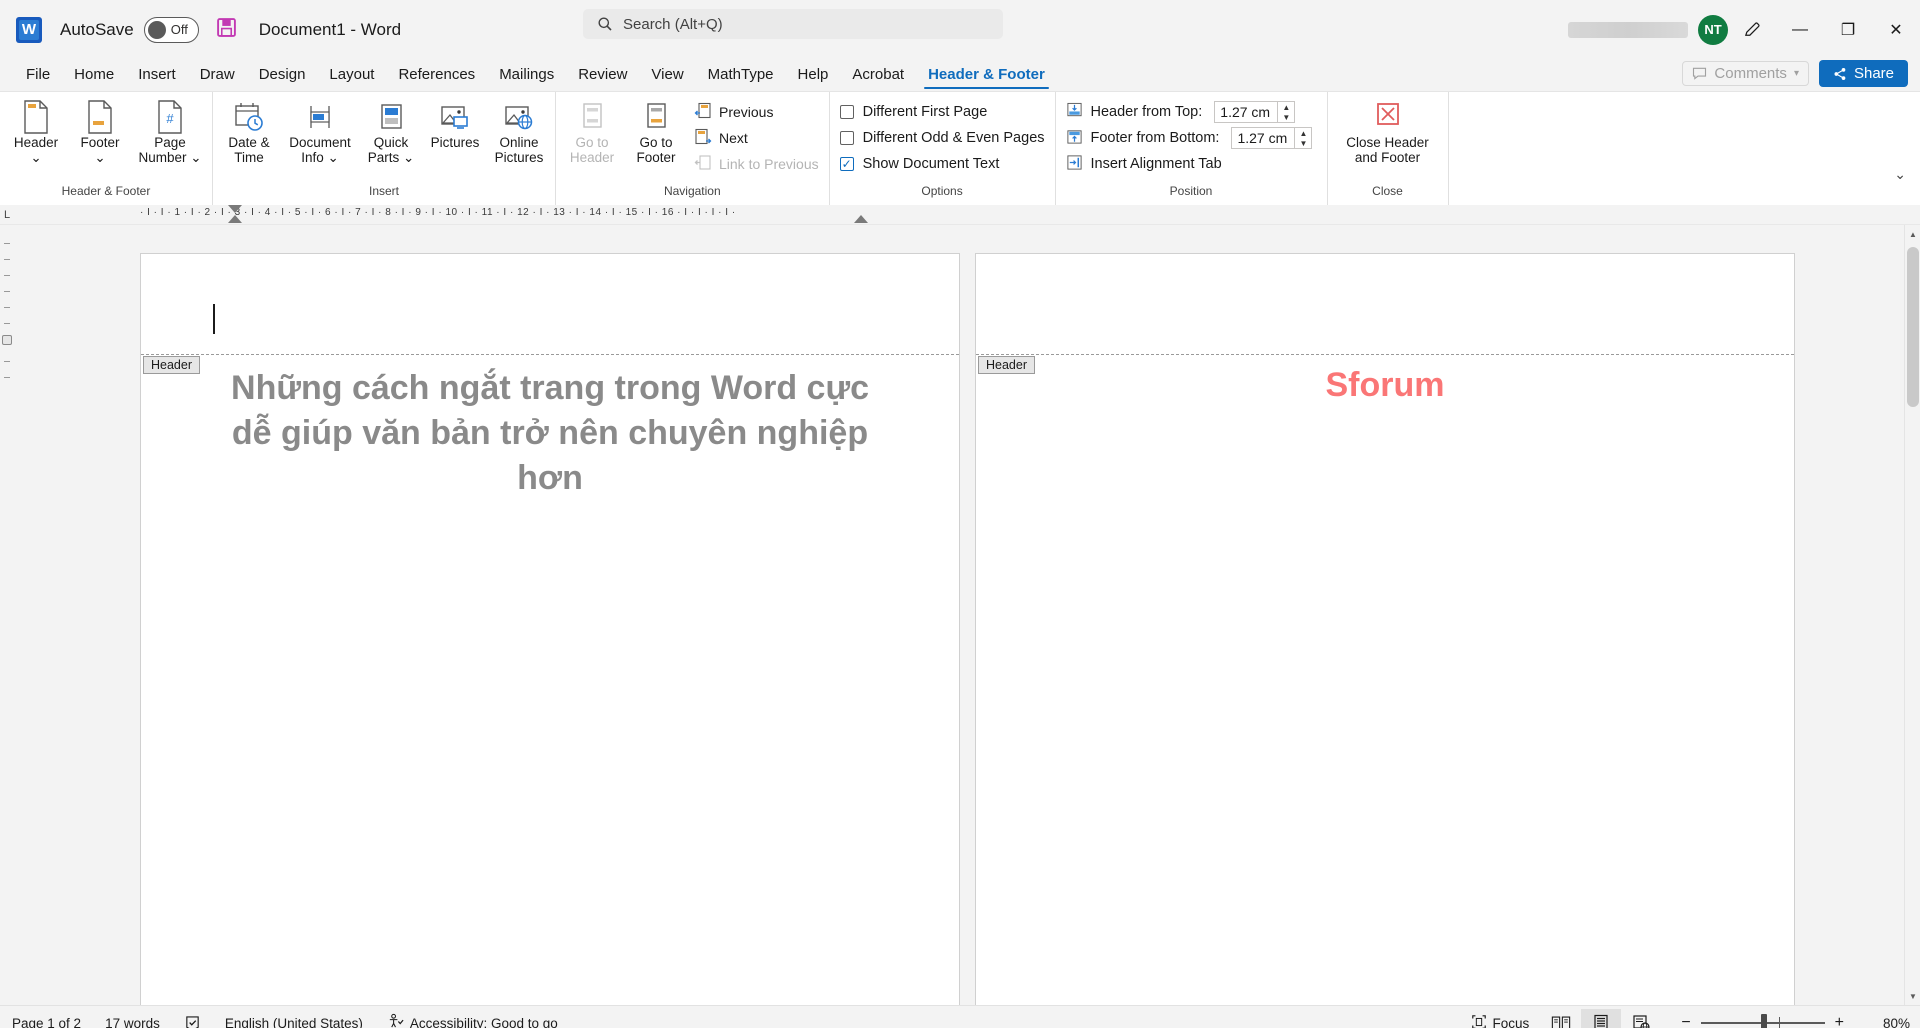 This screenshot has width=1920, height=1028. Describe the element at coordinates (1561, 1018) in the screenshot. I see `read-mode-icon` at that location.